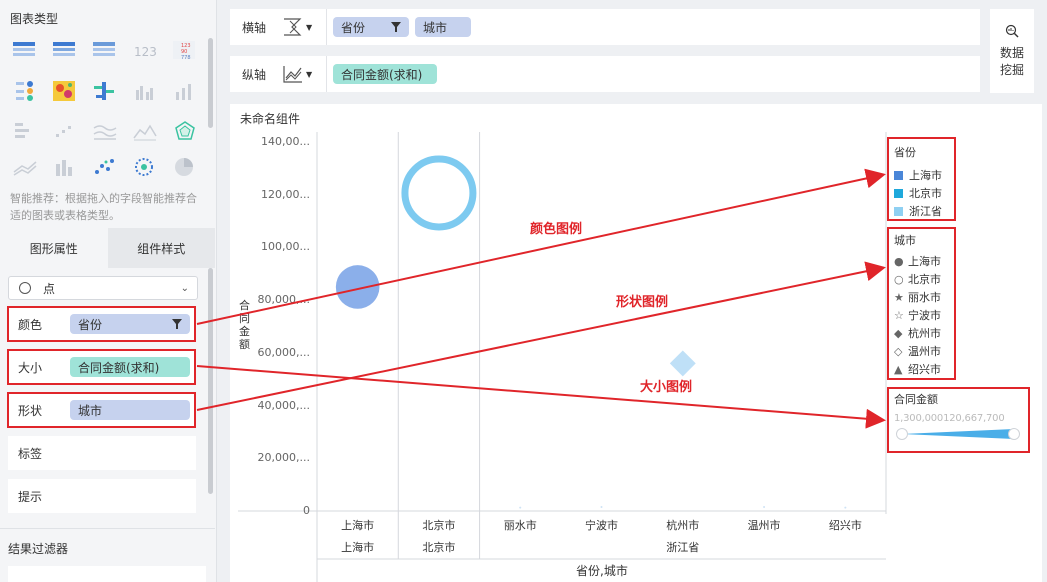  What do you see at coordinates (439, 525) in the screenshot?
I see `x-tick-city-label: 北京市` at bounding box center [439, 525].